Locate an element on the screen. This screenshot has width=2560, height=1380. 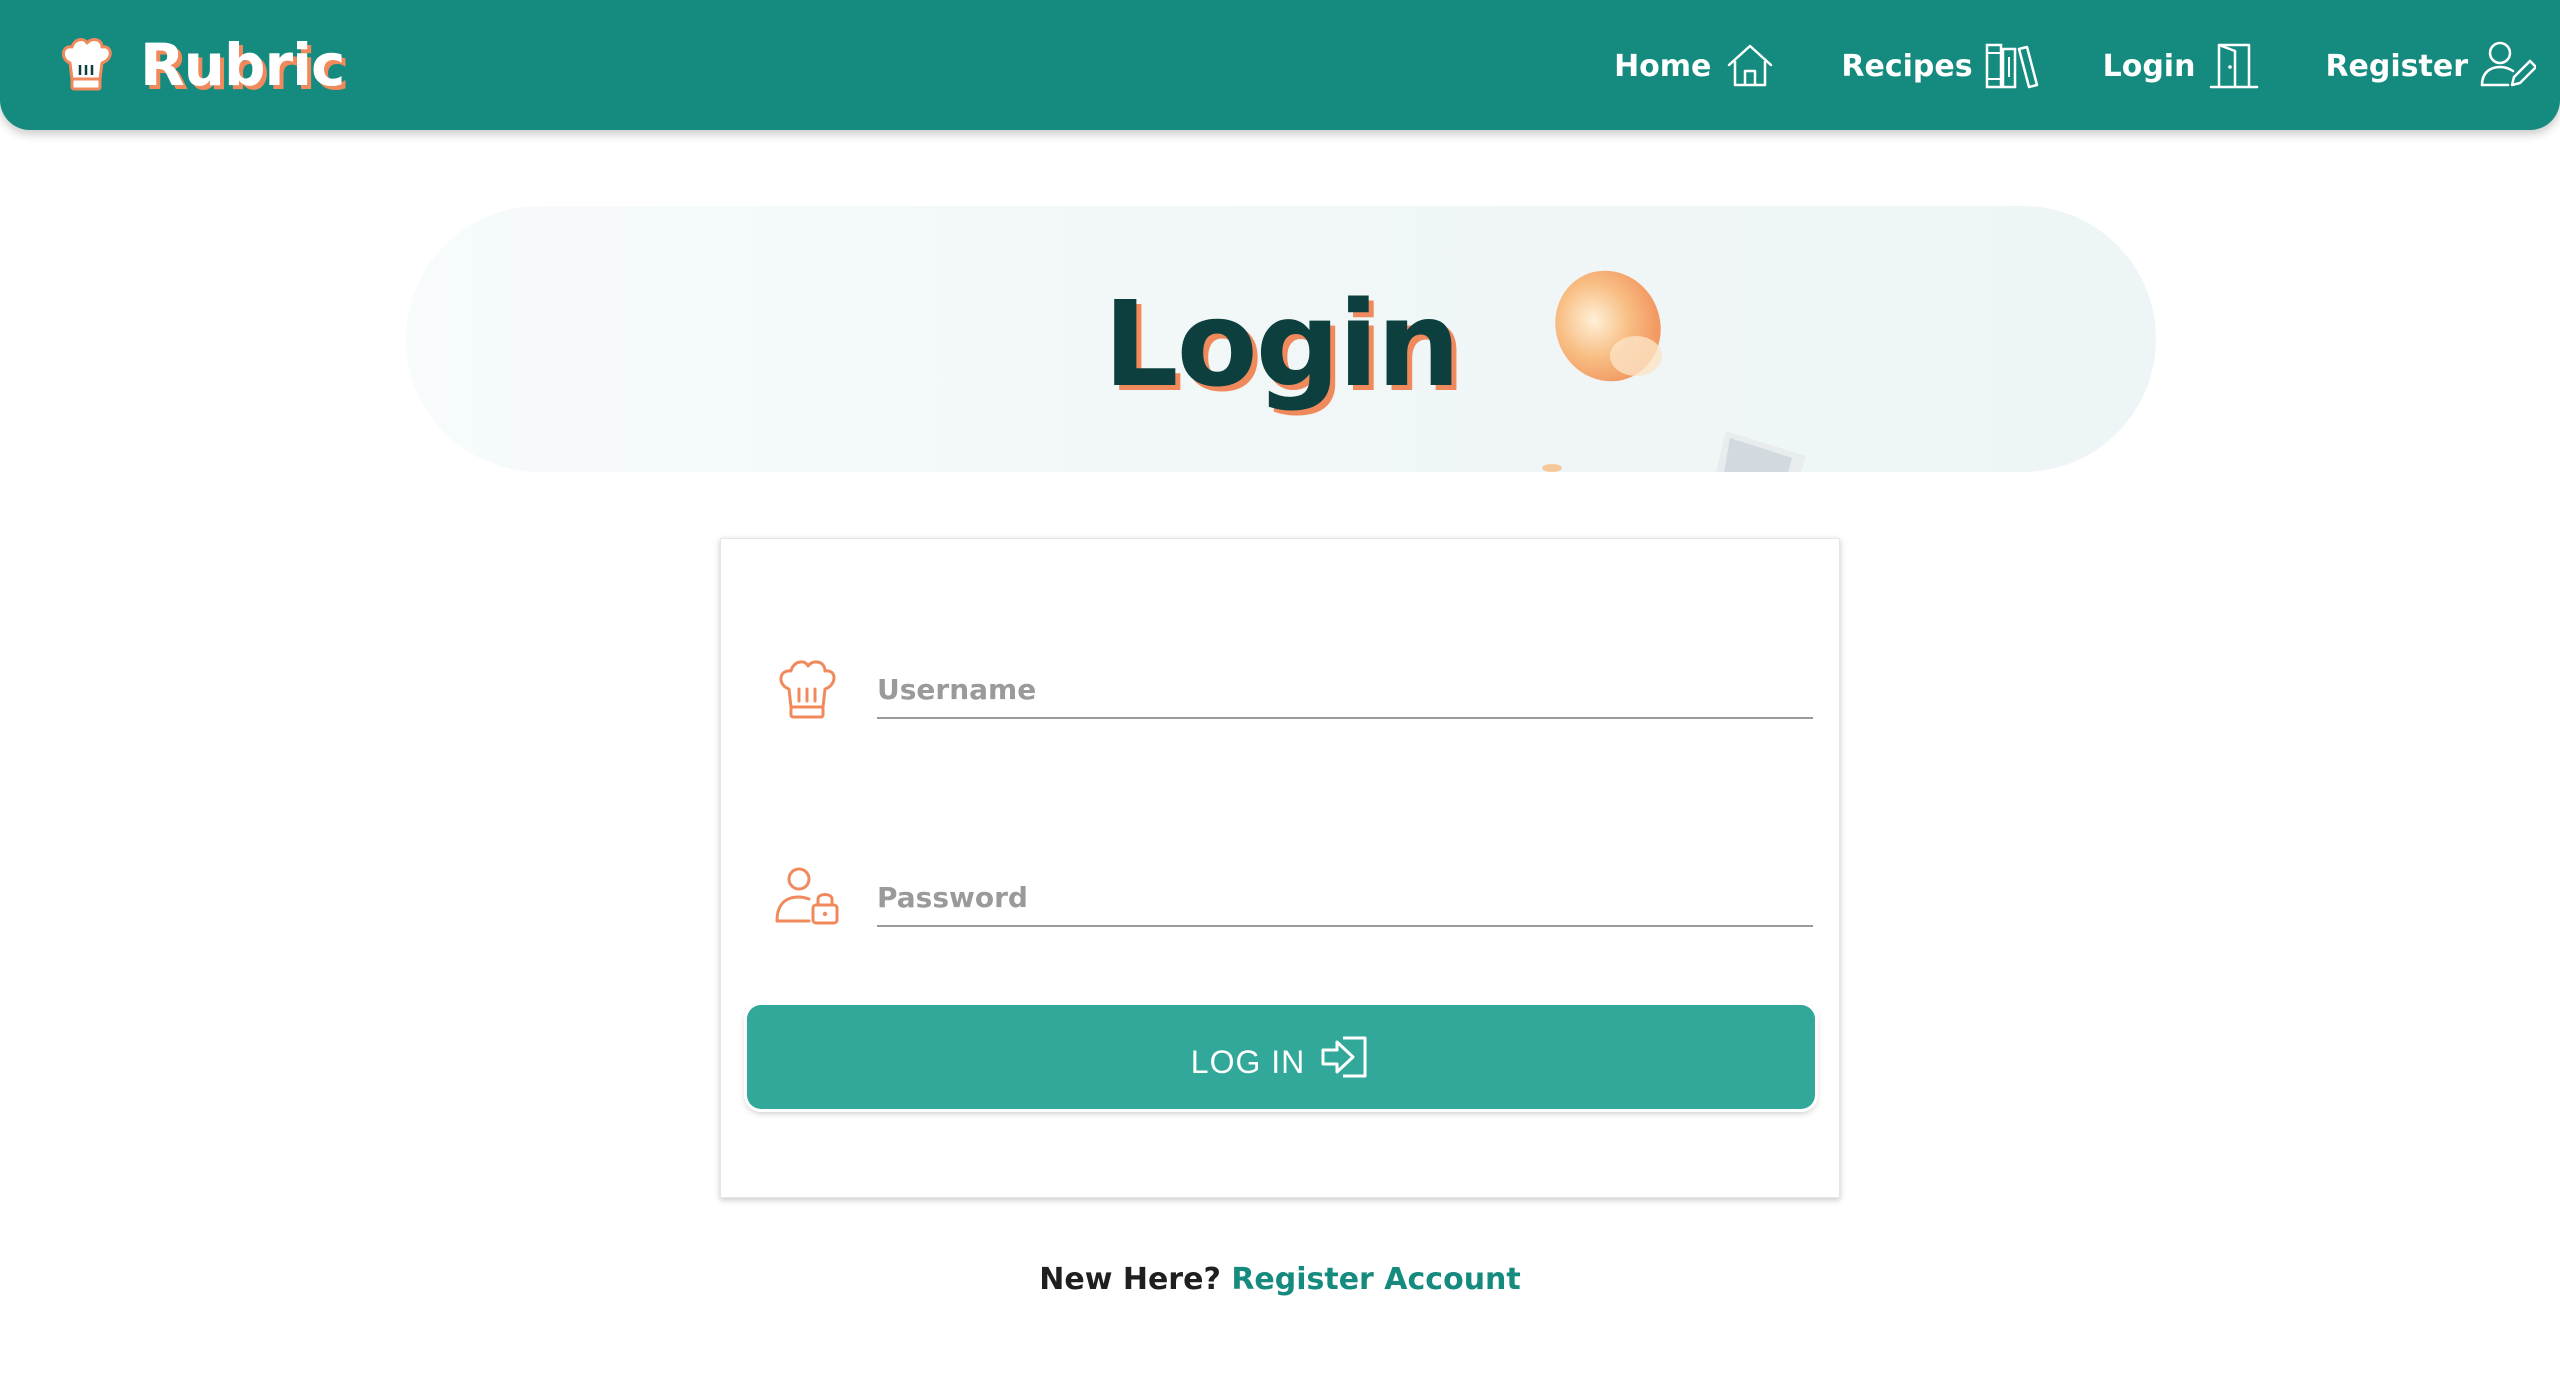
login-button: LOG IN is located at coordinates (1281, 1057).